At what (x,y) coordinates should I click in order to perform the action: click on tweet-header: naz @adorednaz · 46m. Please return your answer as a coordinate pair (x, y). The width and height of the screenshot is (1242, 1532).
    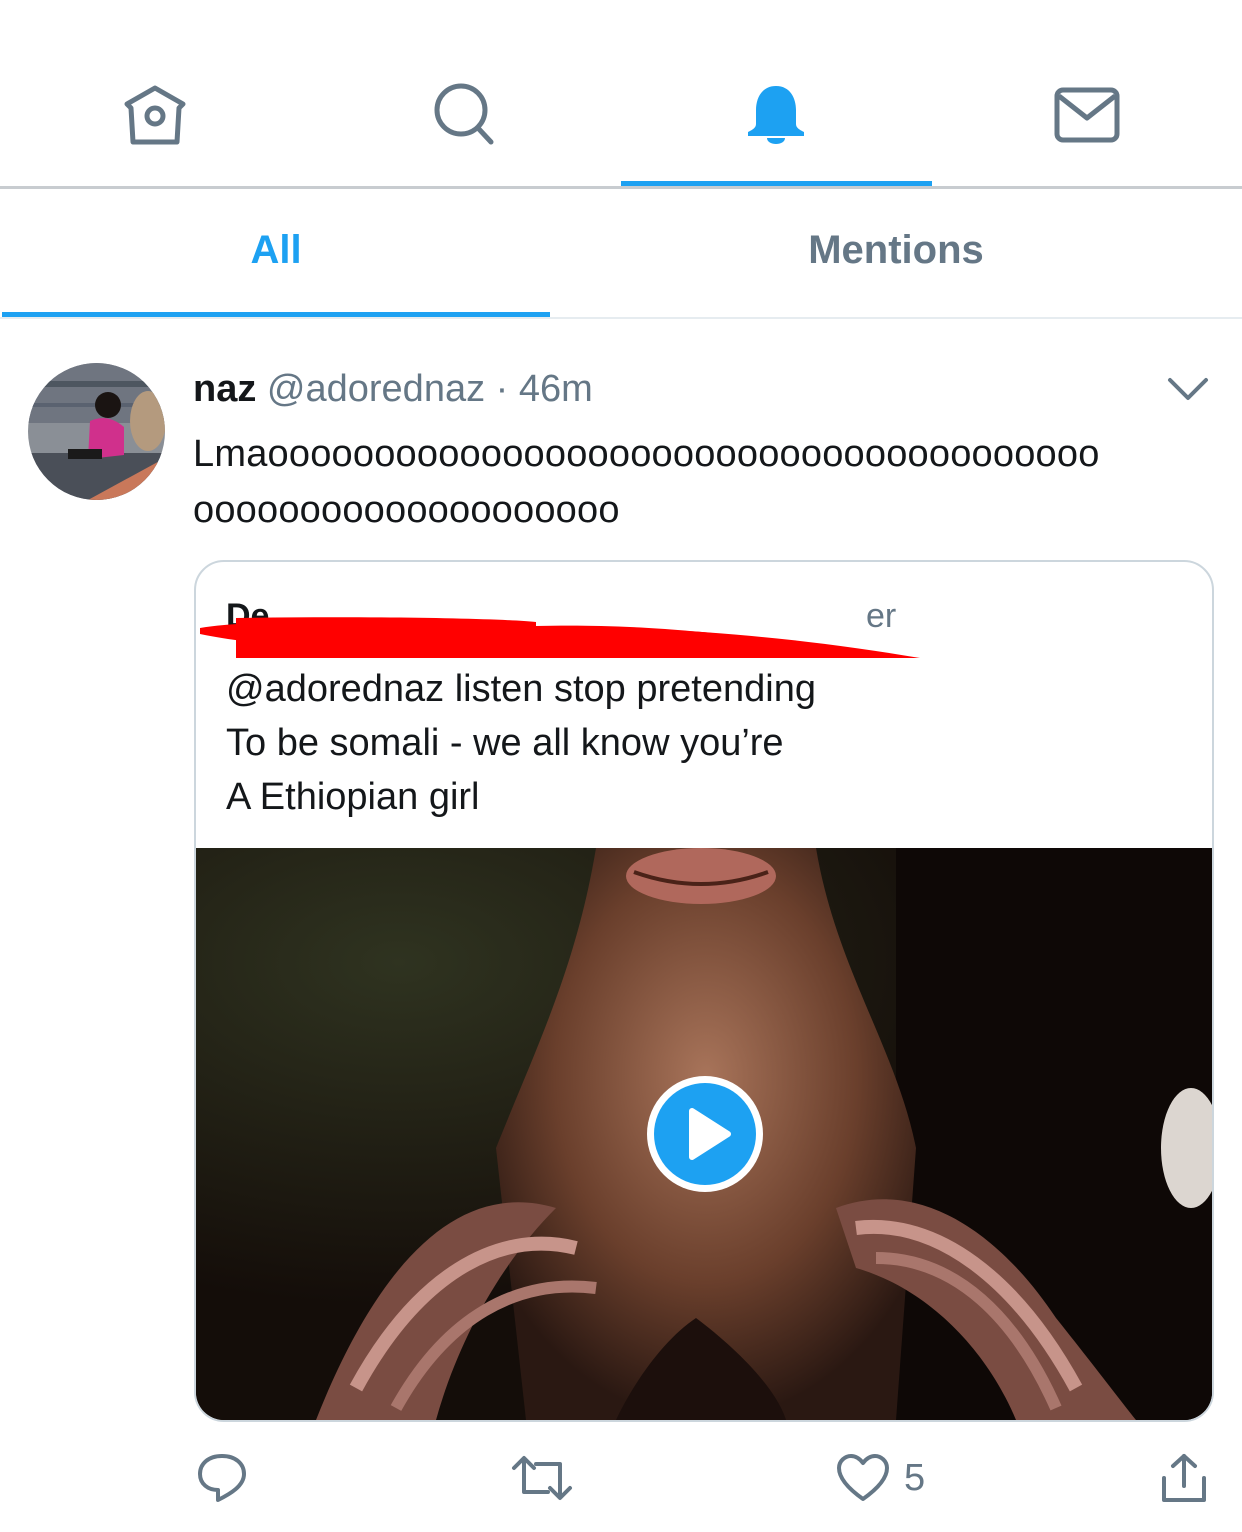
    Looking at the image, I should click on (393, 389).